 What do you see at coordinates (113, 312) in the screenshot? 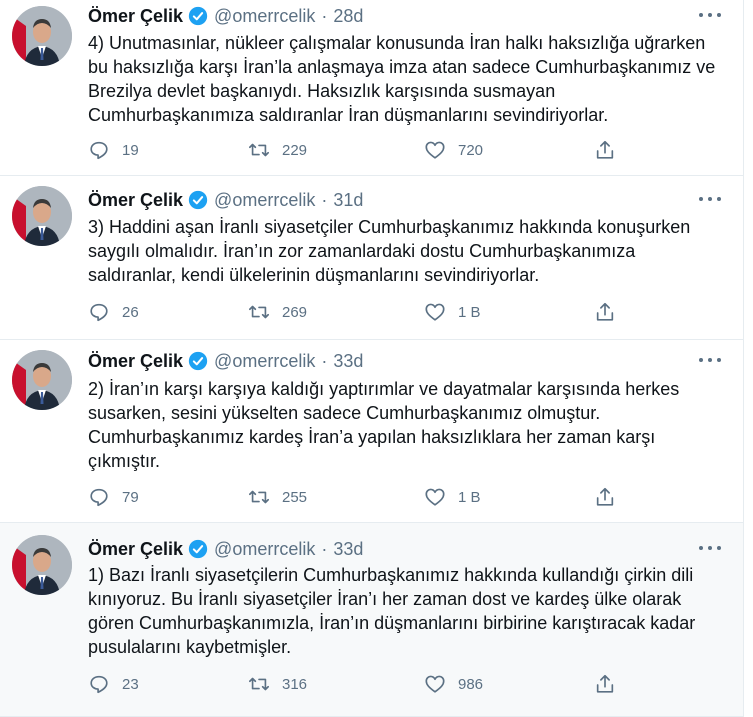
I see `reply-button: 26` at bounding box center [113, 312].